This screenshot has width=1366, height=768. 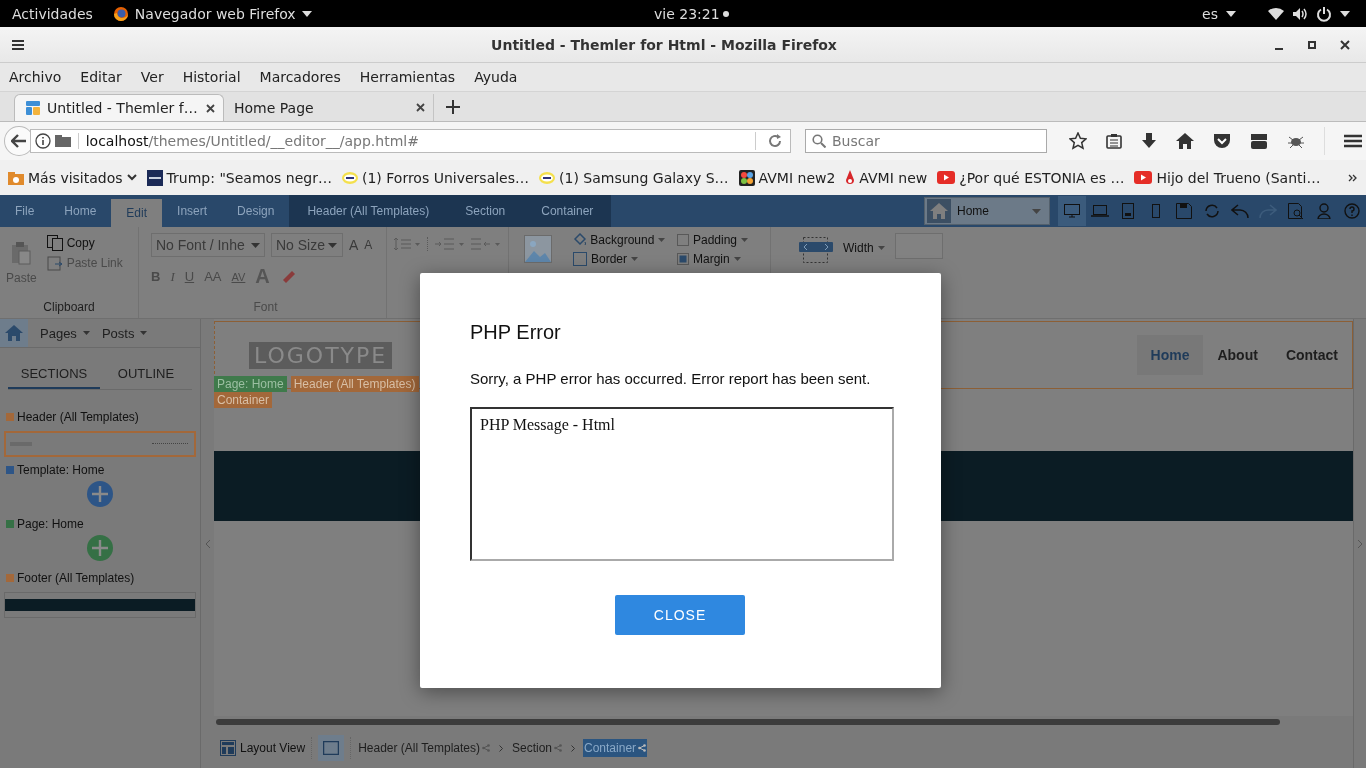 What do you see at coordinates (54, 375) in the screenshot?
I see `panel-tab: SECTIONS` at bounding box center [54, 375].